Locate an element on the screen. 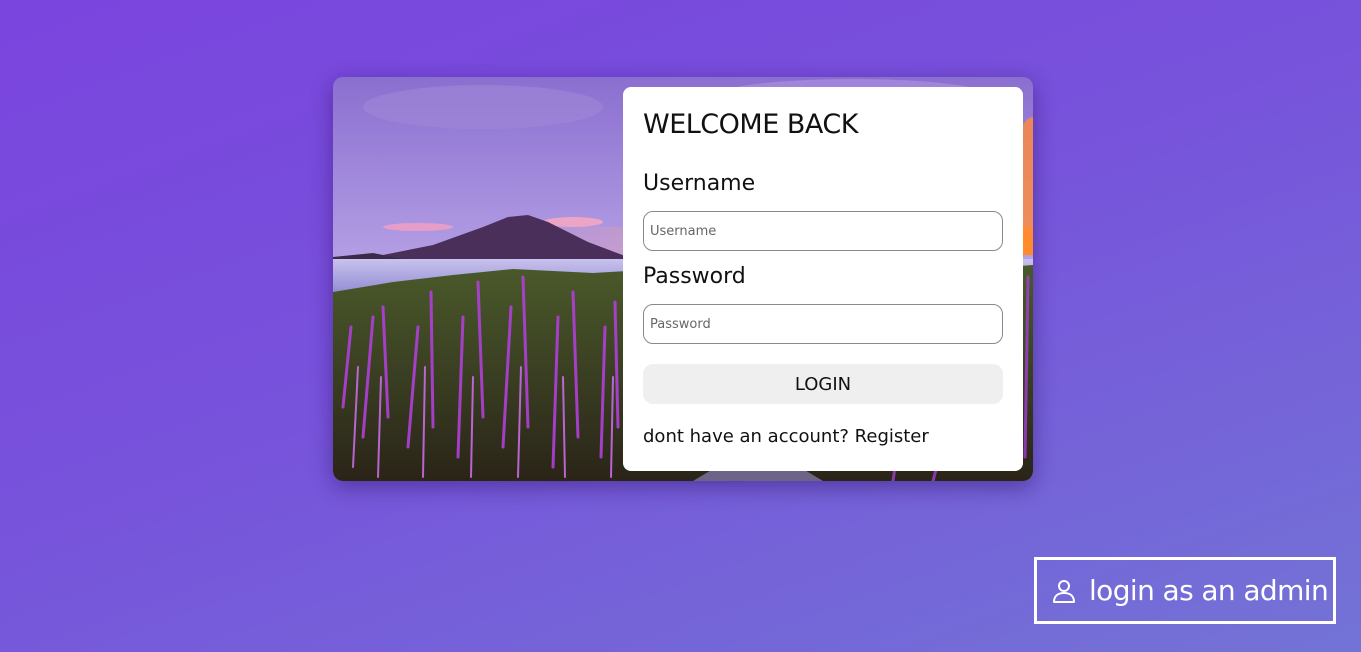  admin-login-button: login as an admin is located at coordinates (1185, 590).